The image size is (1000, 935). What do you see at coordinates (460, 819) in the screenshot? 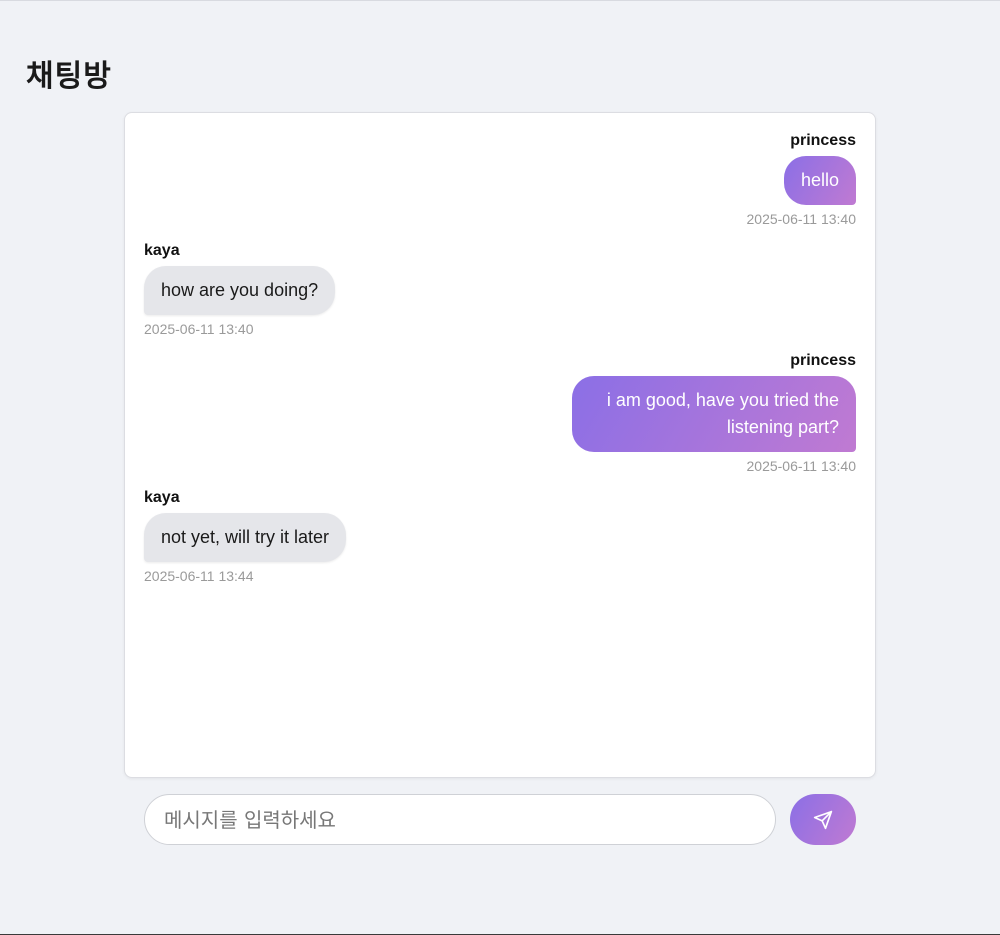
I see `message-input` at bounding box center [460, 819].